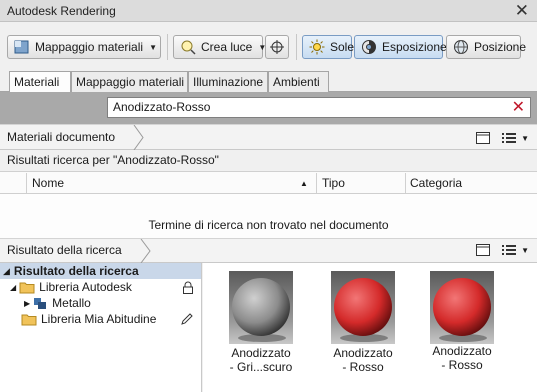 The width and height of the screenshot is (537, 392). I want to click on tree-item-label: Libreria Mia Abitudine, so click(99, 319).